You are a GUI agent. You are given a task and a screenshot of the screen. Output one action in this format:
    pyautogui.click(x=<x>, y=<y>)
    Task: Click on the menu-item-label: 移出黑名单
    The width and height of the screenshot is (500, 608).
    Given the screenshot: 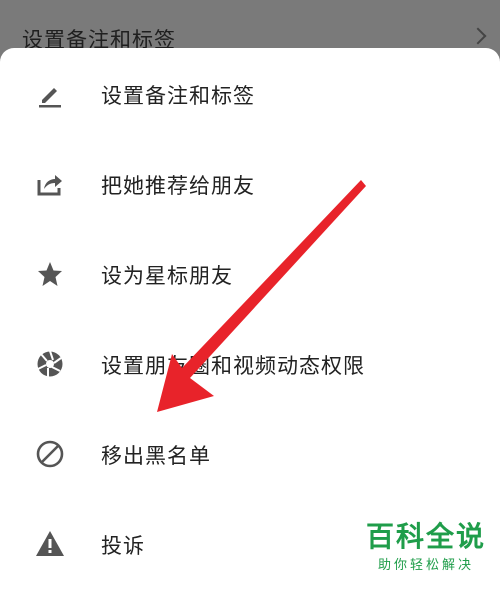 What is the action you would take?
    pyautogui.click(x=156, y=456)
    